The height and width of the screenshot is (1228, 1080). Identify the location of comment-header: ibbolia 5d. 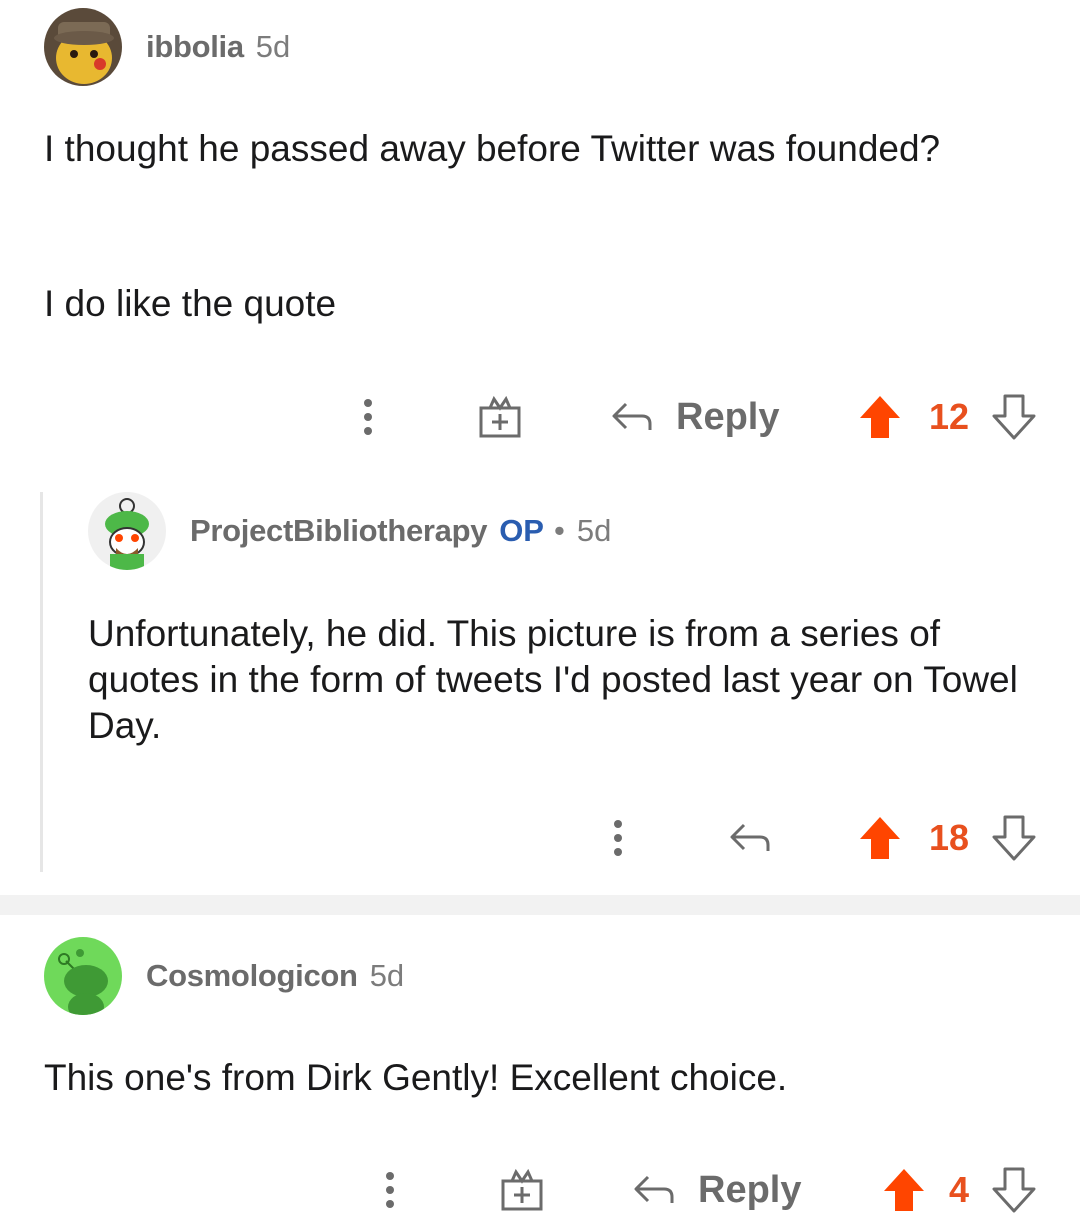
(167, 47).